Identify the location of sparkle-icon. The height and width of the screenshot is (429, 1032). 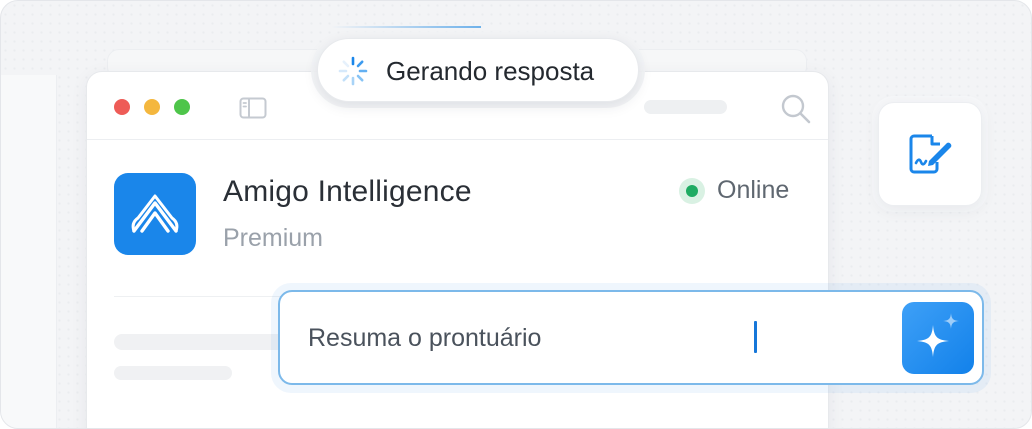
(938, 335).